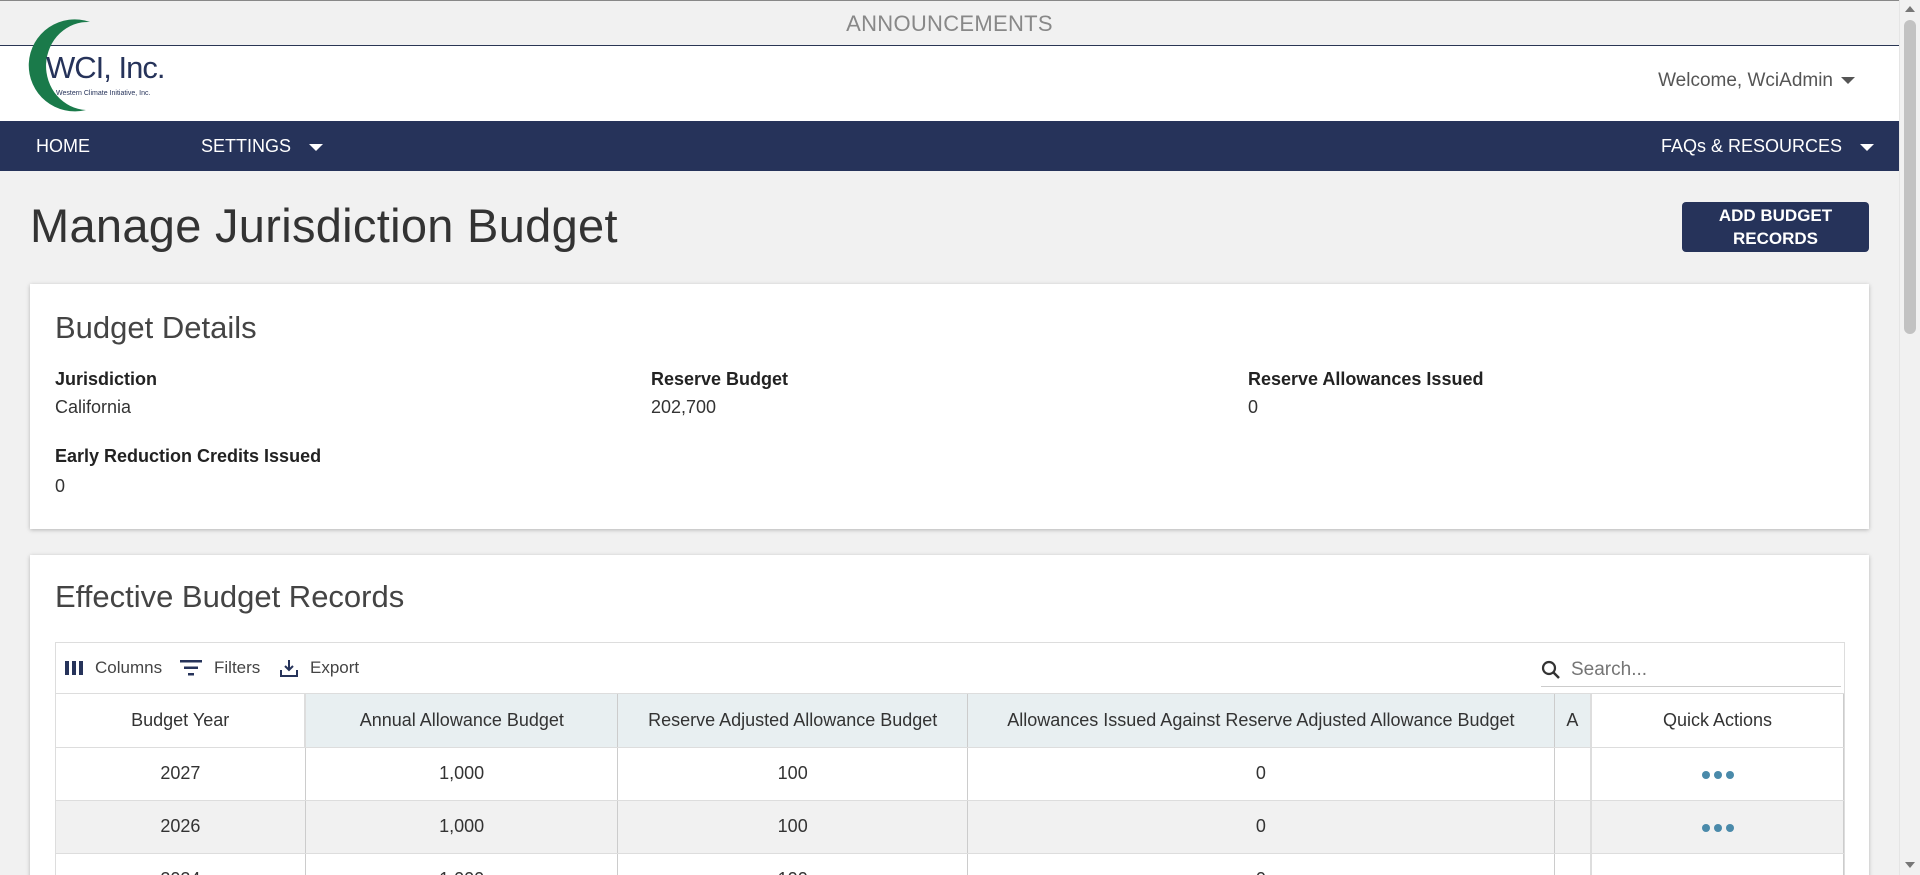 This screenshot has height=875, width=1920. What do you see at coordinates (720, 379) in the screenshot?
I see `reserve-budget-label: Reserve Budget` at bounding box center [720, 379].